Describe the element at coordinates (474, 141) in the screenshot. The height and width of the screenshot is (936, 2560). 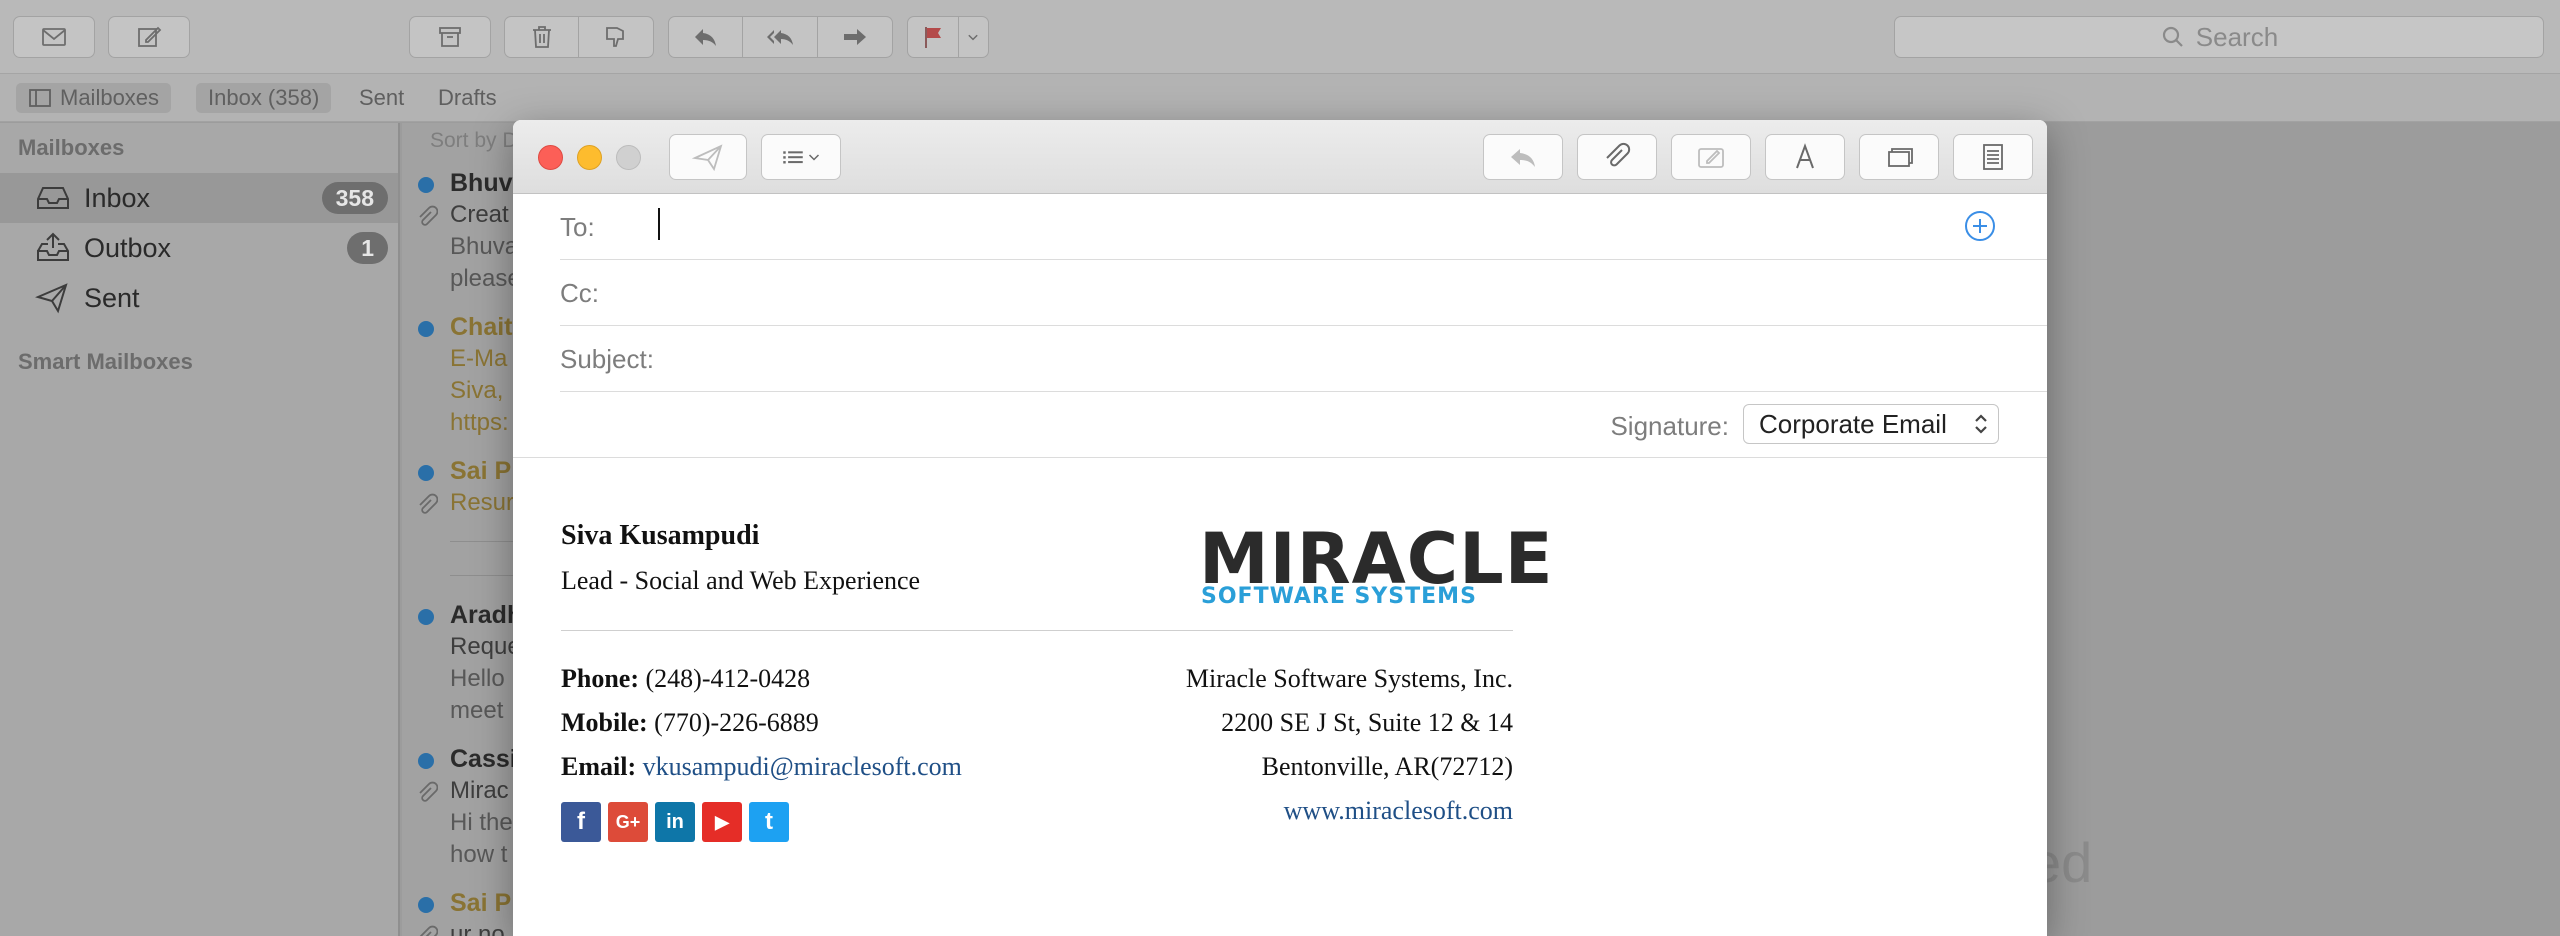
I see `sort-by-label: Sort by D` at that location.